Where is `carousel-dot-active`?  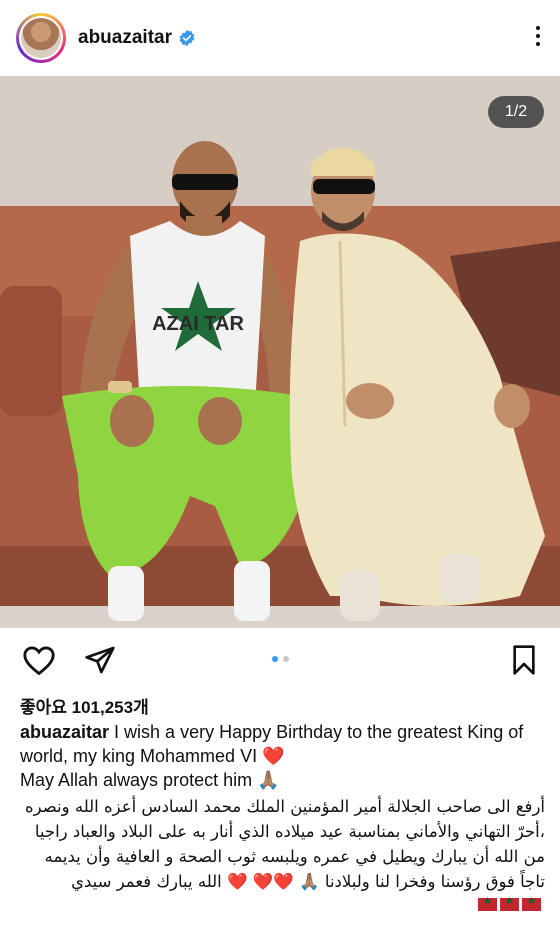 carousel-dot-active is located at coordinates (274, 659).